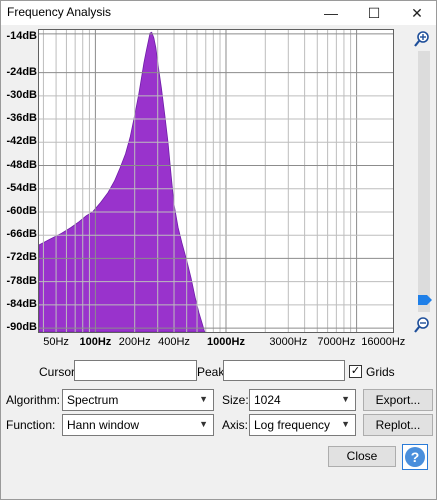 The image size is (437, 500). I want to click on cursor-label: Cursor:, so click(59, 372).